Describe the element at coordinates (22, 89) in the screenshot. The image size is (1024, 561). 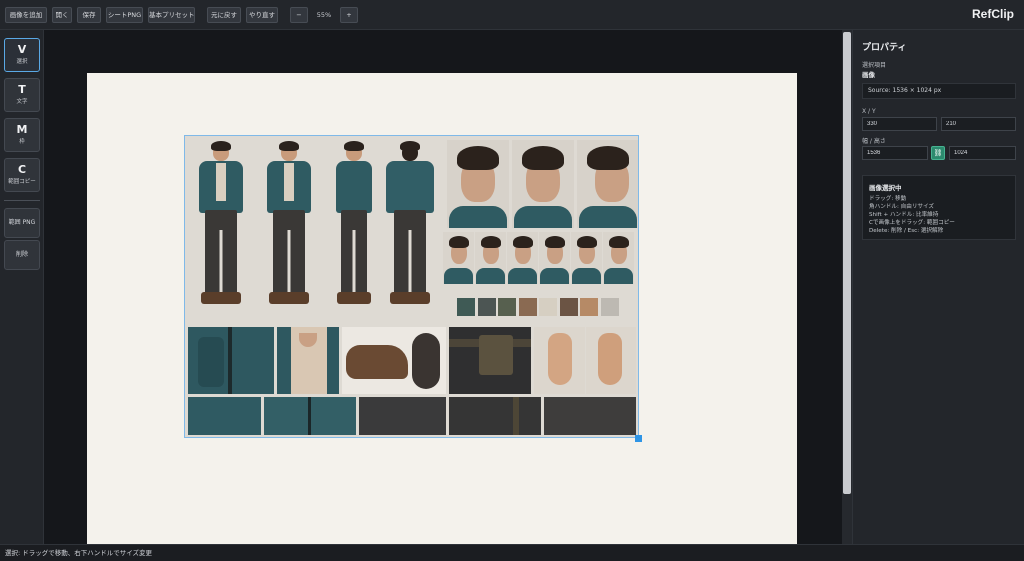
I see `tool-text-key: T` at that location.